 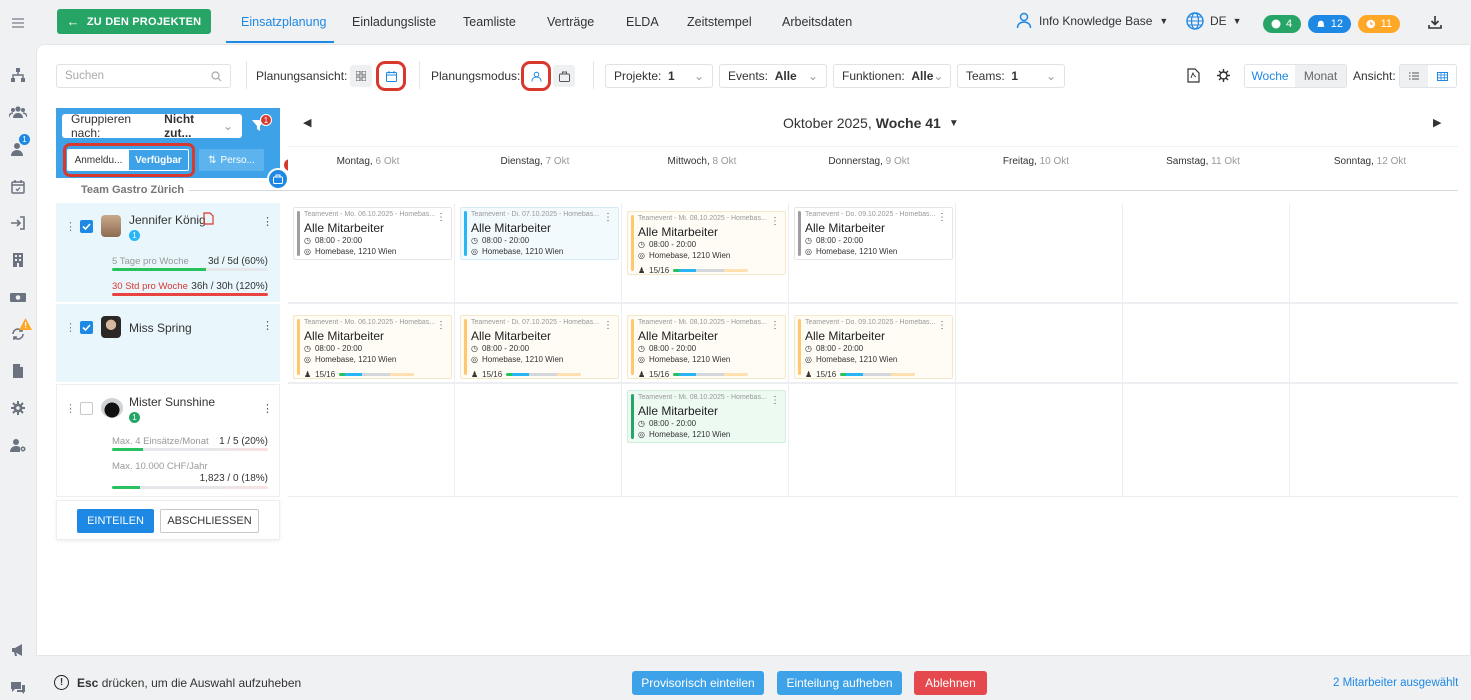 What do you see at coordinates (817, 22) in the screenshot?
I see `tab-arbeitsdaten: Arbeitsdaten` at bounding box center [817, 22].